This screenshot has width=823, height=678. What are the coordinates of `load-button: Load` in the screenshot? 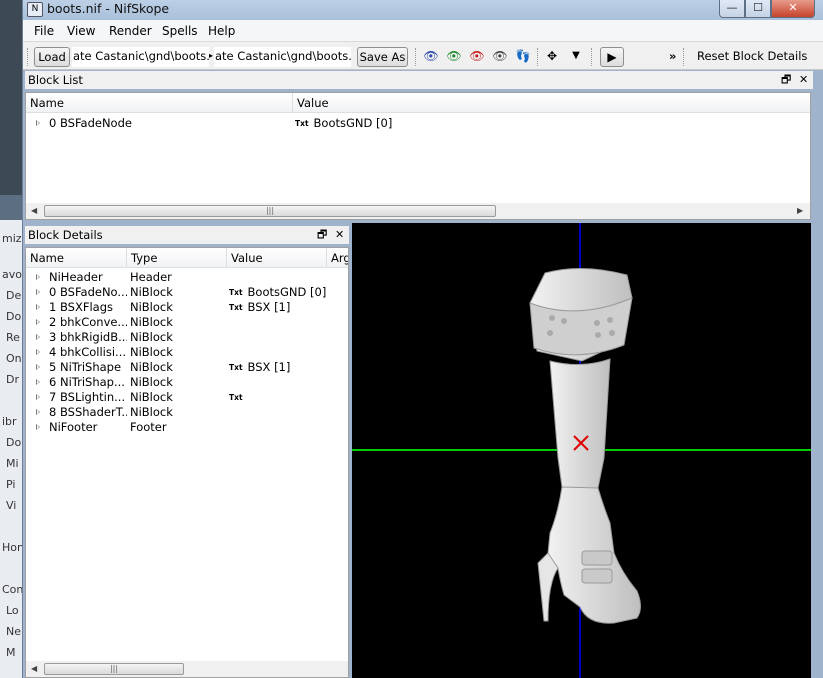 It's located at (52, 57).